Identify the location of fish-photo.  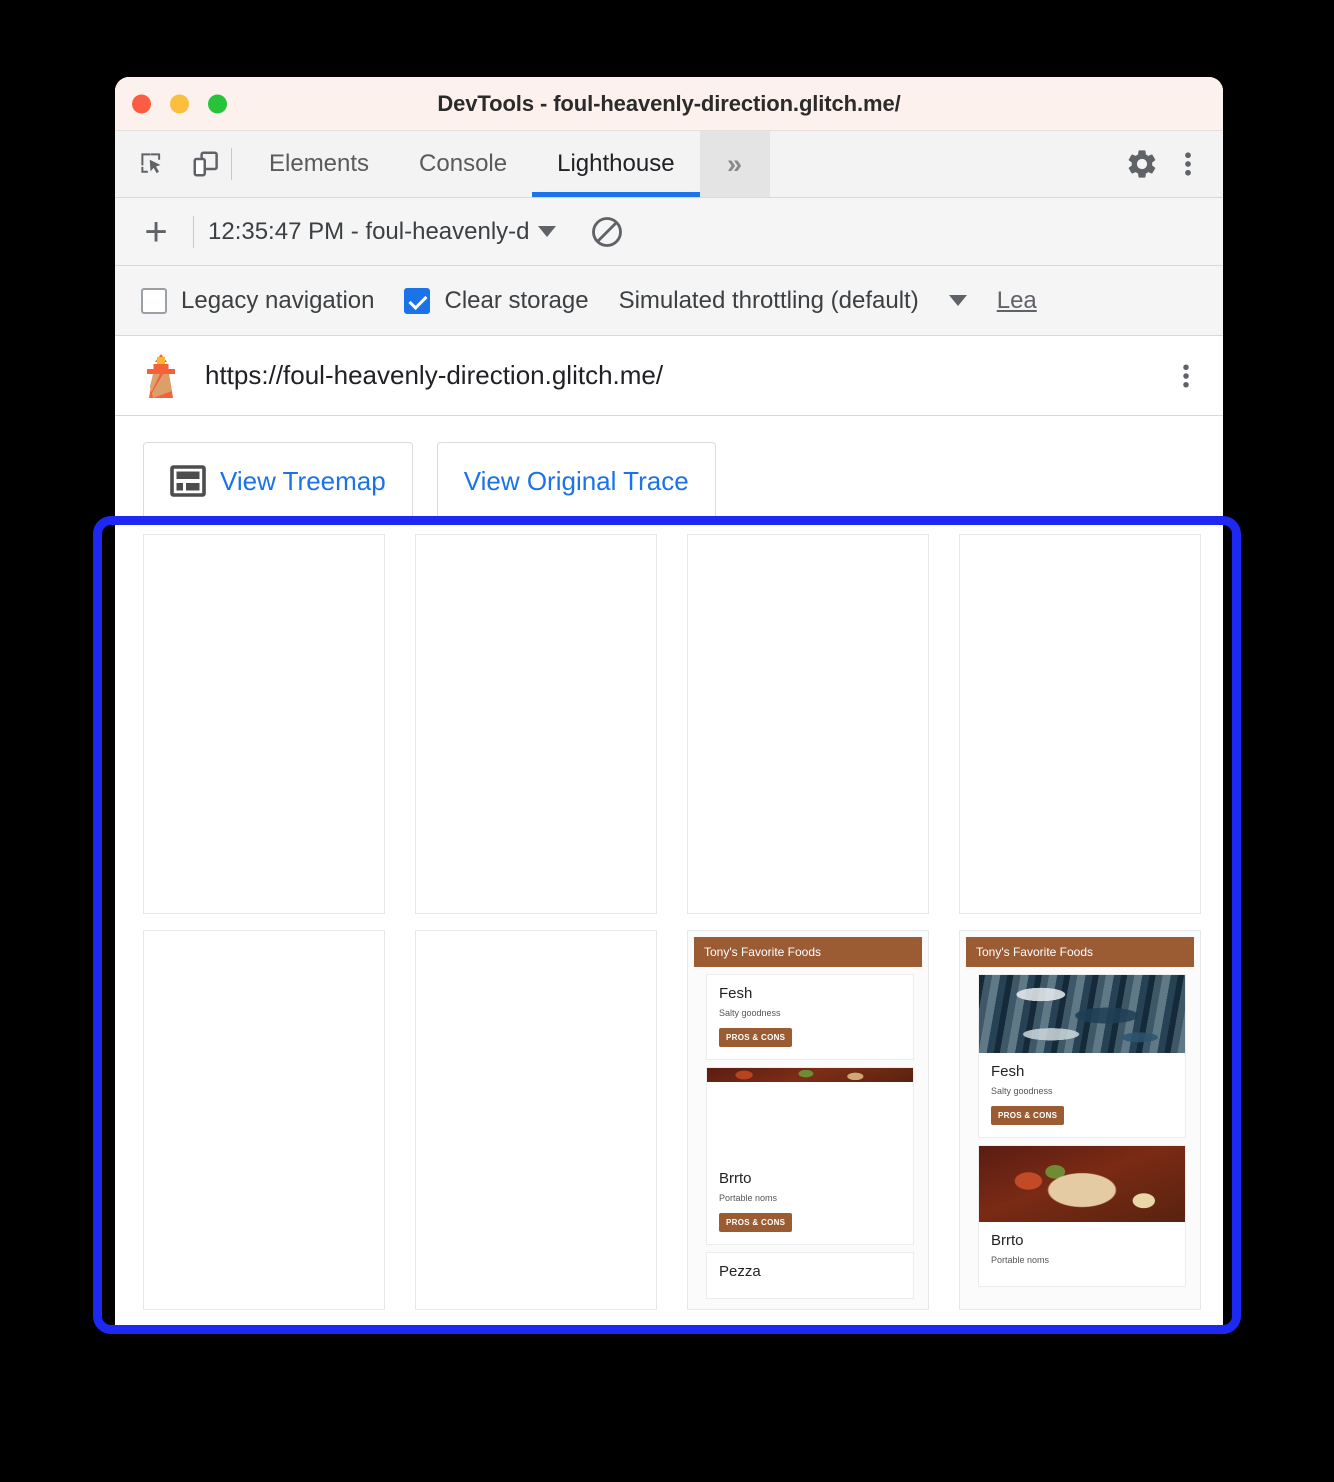
(1082, 1014).